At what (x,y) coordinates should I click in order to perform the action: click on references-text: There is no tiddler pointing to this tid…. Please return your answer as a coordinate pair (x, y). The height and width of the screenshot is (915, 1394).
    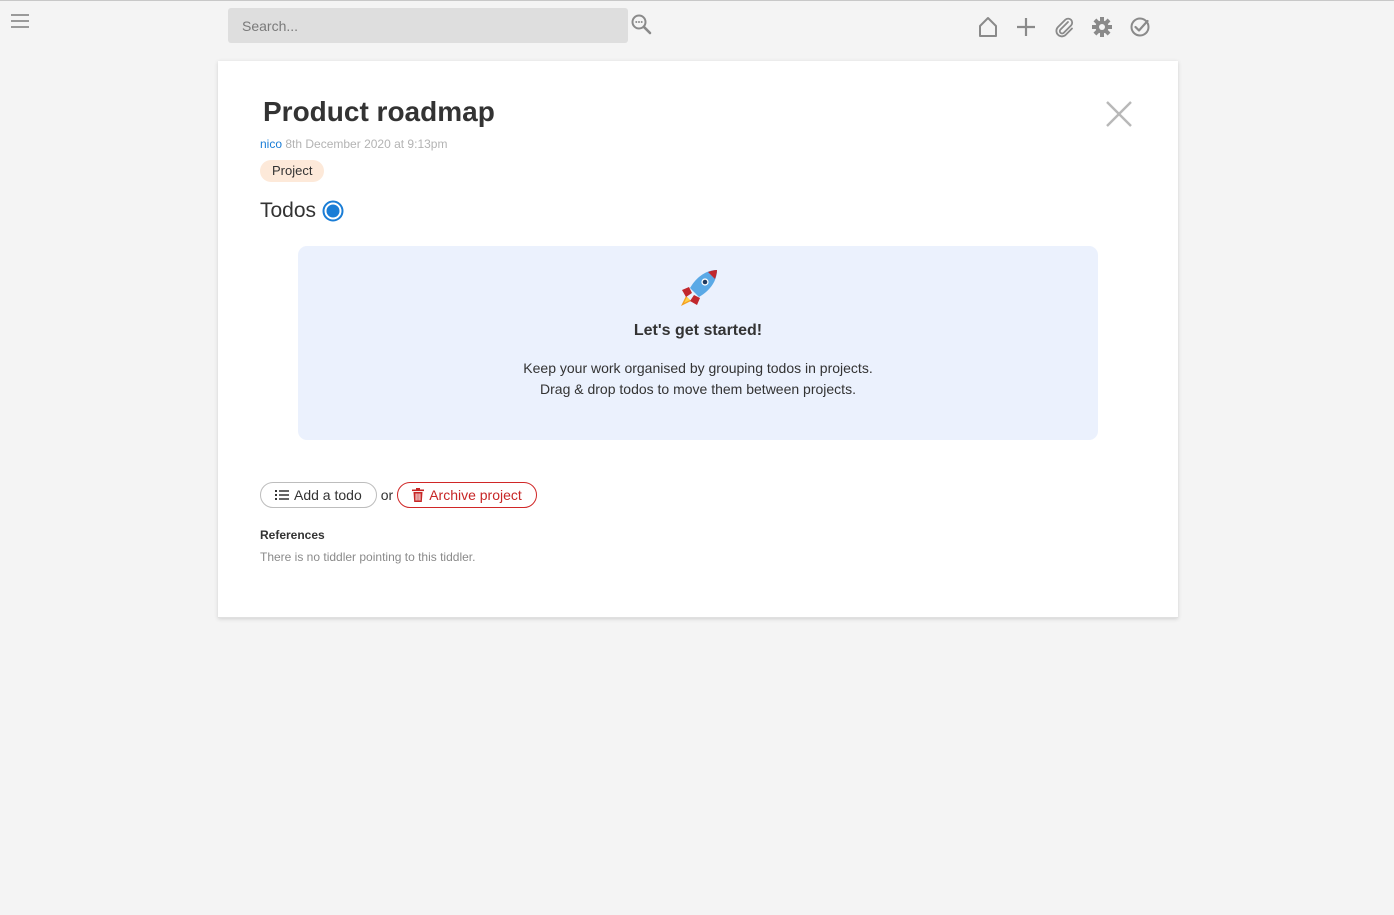
    Looking at the image, I should click on (368, 557).